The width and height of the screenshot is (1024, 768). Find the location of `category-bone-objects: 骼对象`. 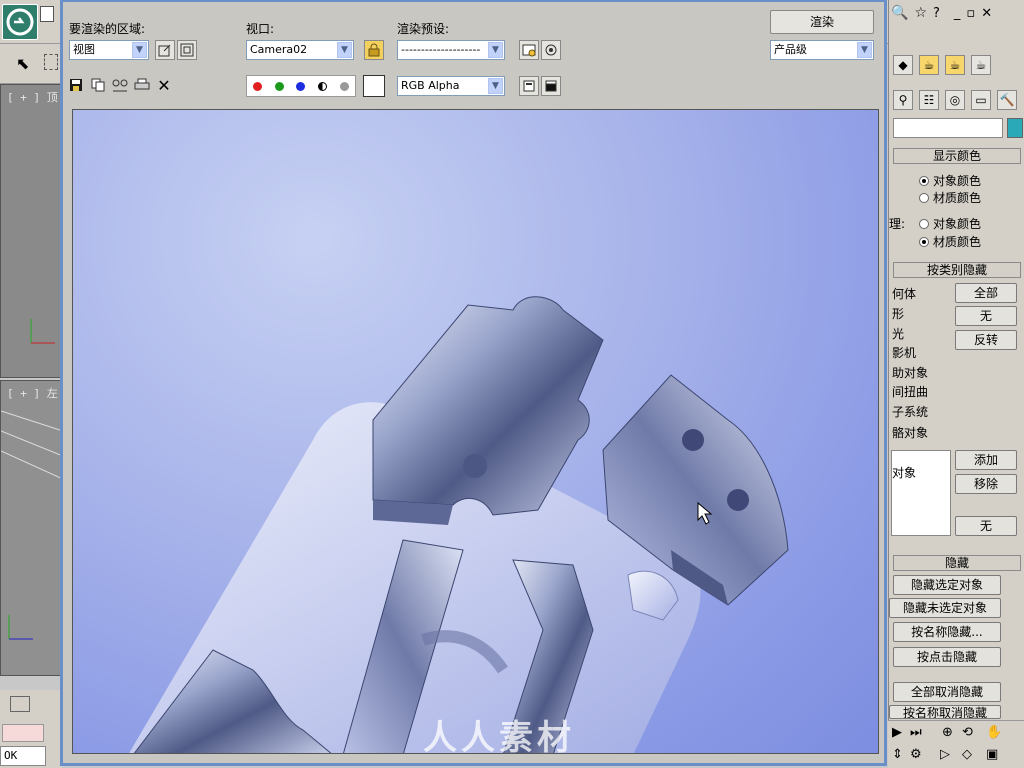

category-bone-objects: 骼对象 is located at coordinates (910, 432).